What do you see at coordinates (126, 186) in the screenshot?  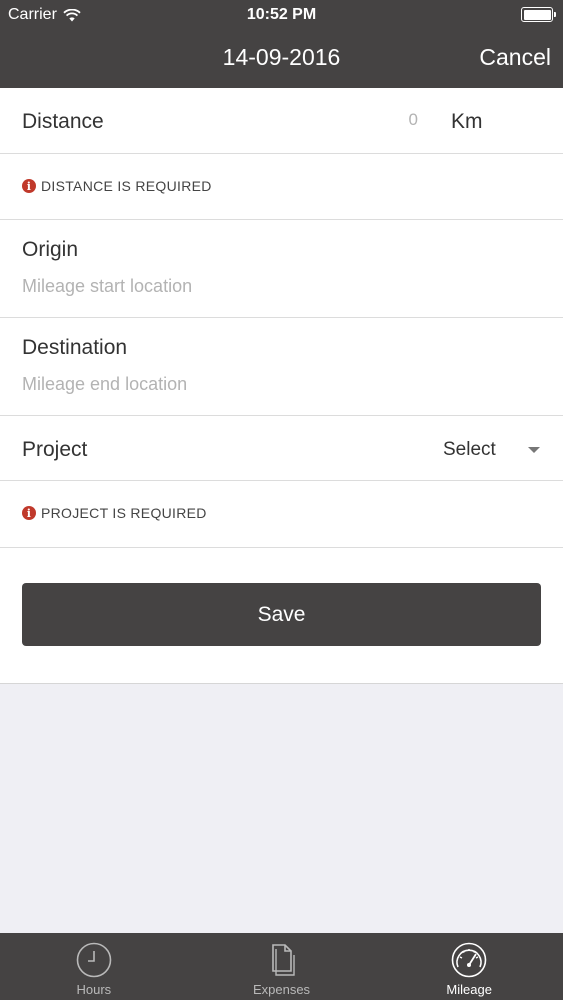 I see `distance-error-text: DISTANCE IS REQUIRED` at bounding box center [126, 186].